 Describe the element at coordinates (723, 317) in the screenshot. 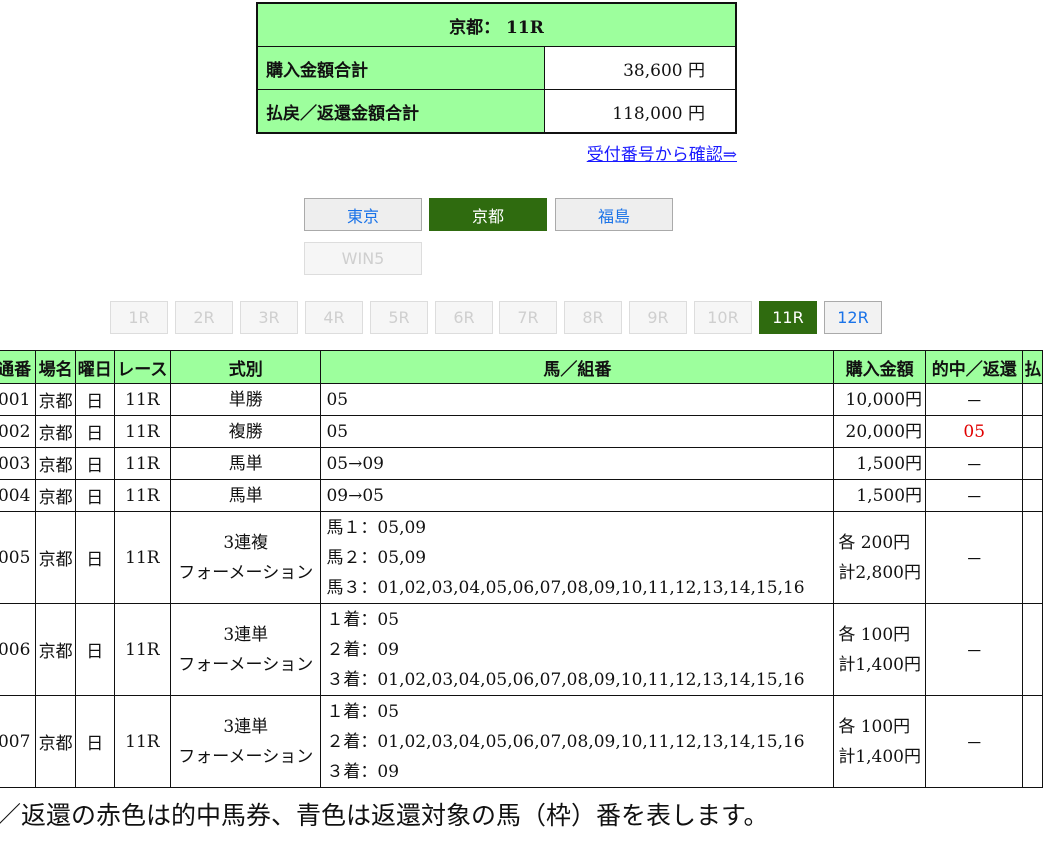

I see `race-button-10r: 10R` at that location.